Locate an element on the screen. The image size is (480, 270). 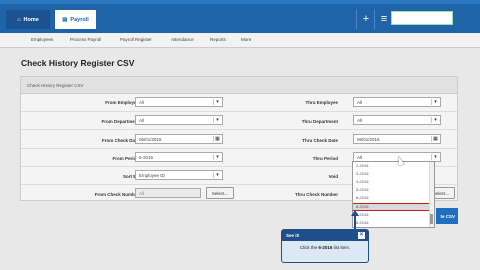
dropdown-option: 8-2016 is located at coordinates (391, 223).